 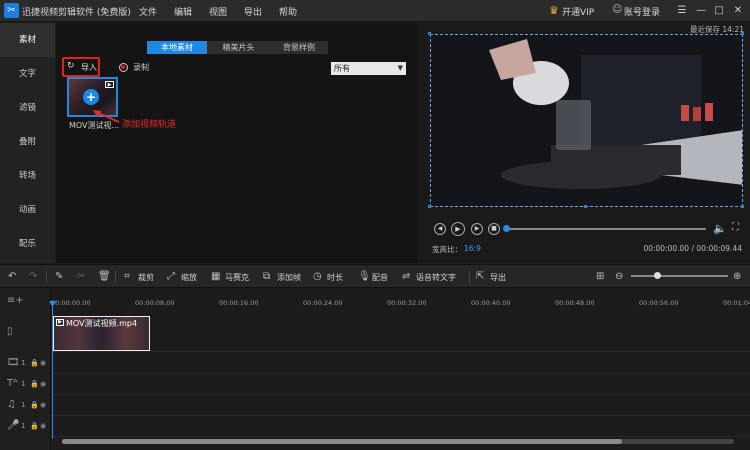 I want to click on stop-button: ■, so click(x=494, y=229).